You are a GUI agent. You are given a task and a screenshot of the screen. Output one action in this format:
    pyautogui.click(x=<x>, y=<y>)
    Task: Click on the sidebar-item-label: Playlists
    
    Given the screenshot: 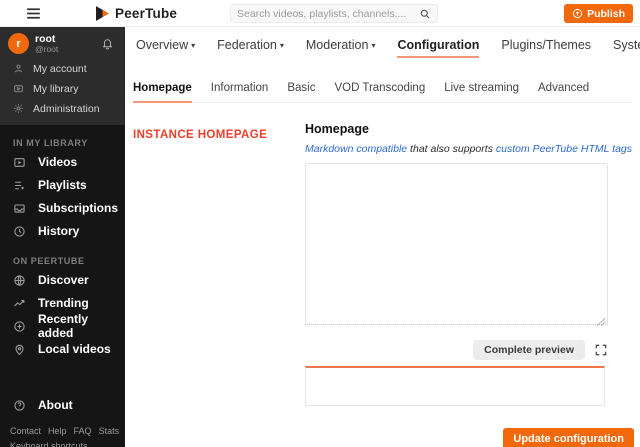 What is the action you would take?
    pyautogui.click(x=62, y=185)
    